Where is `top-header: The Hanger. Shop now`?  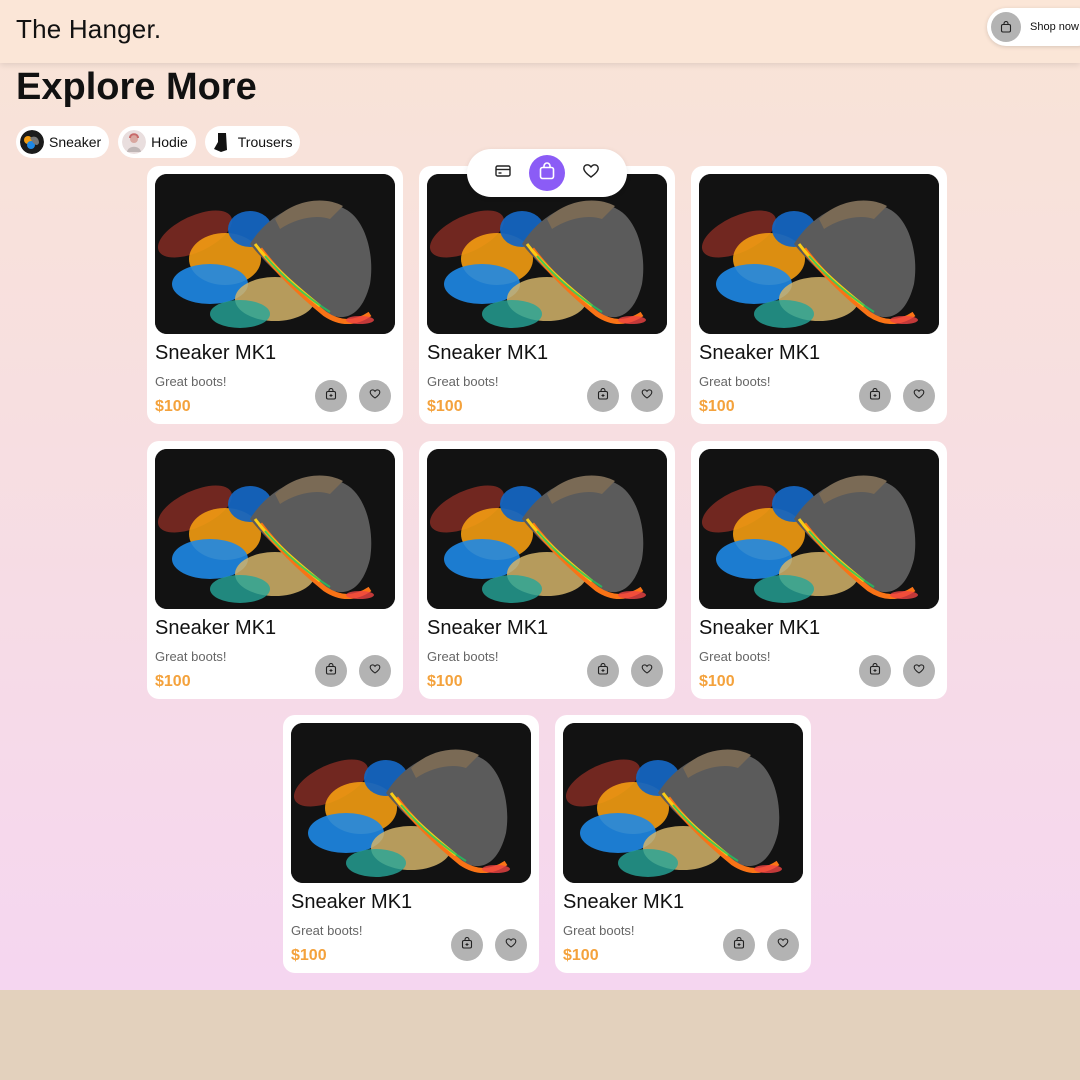
top-header: The Hanger. Shop now is located at coordinates (540, 31).